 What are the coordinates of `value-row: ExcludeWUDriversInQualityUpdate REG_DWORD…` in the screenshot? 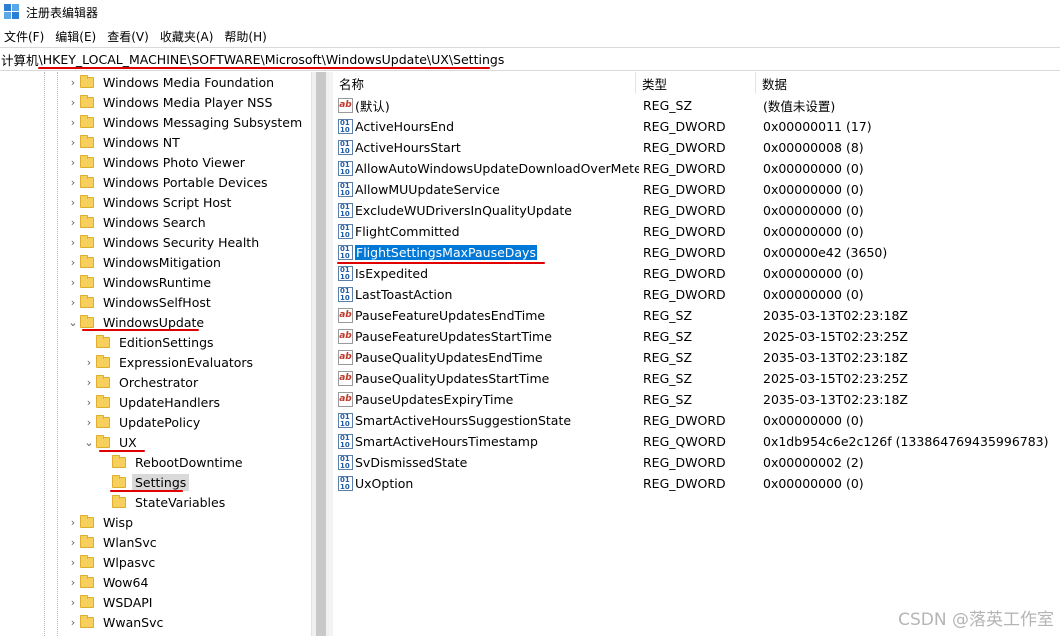 It's located at (696, 210).